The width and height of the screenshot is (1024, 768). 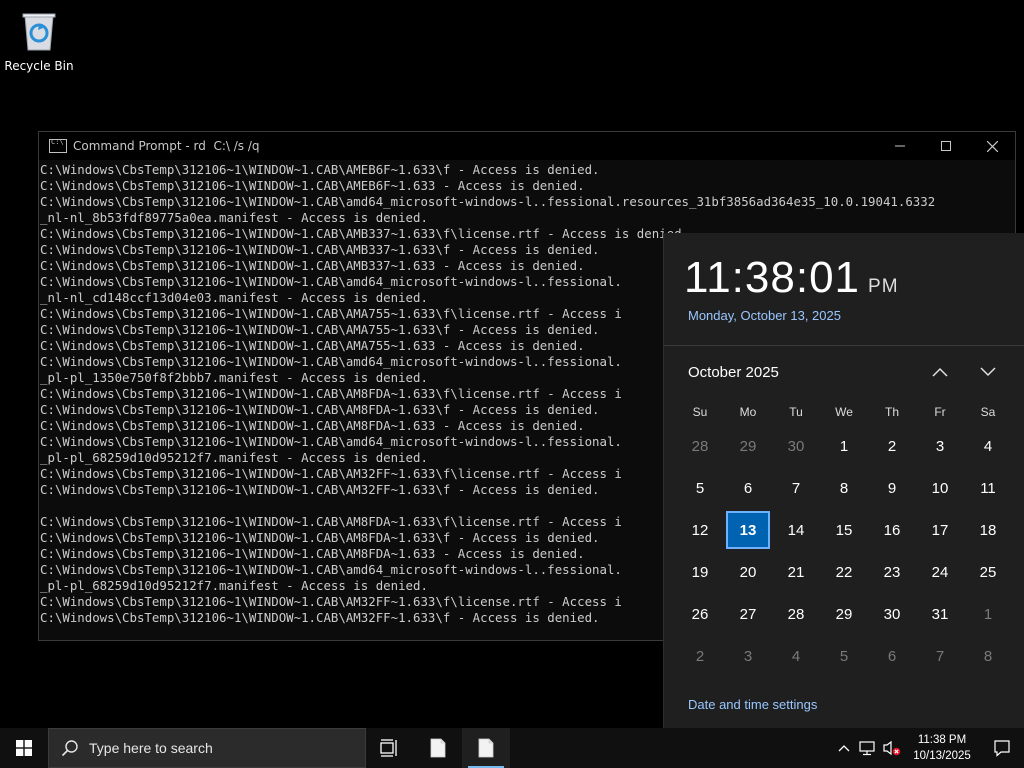 I want to click on calendar-day: 23, so click(x=892, y=572).